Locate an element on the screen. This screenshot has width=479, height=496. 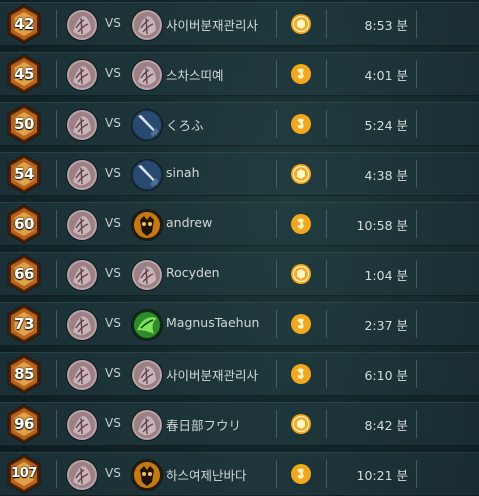
match-row: 66 VS Rocyden 1:04 분 is located at coordinates (239, 274).